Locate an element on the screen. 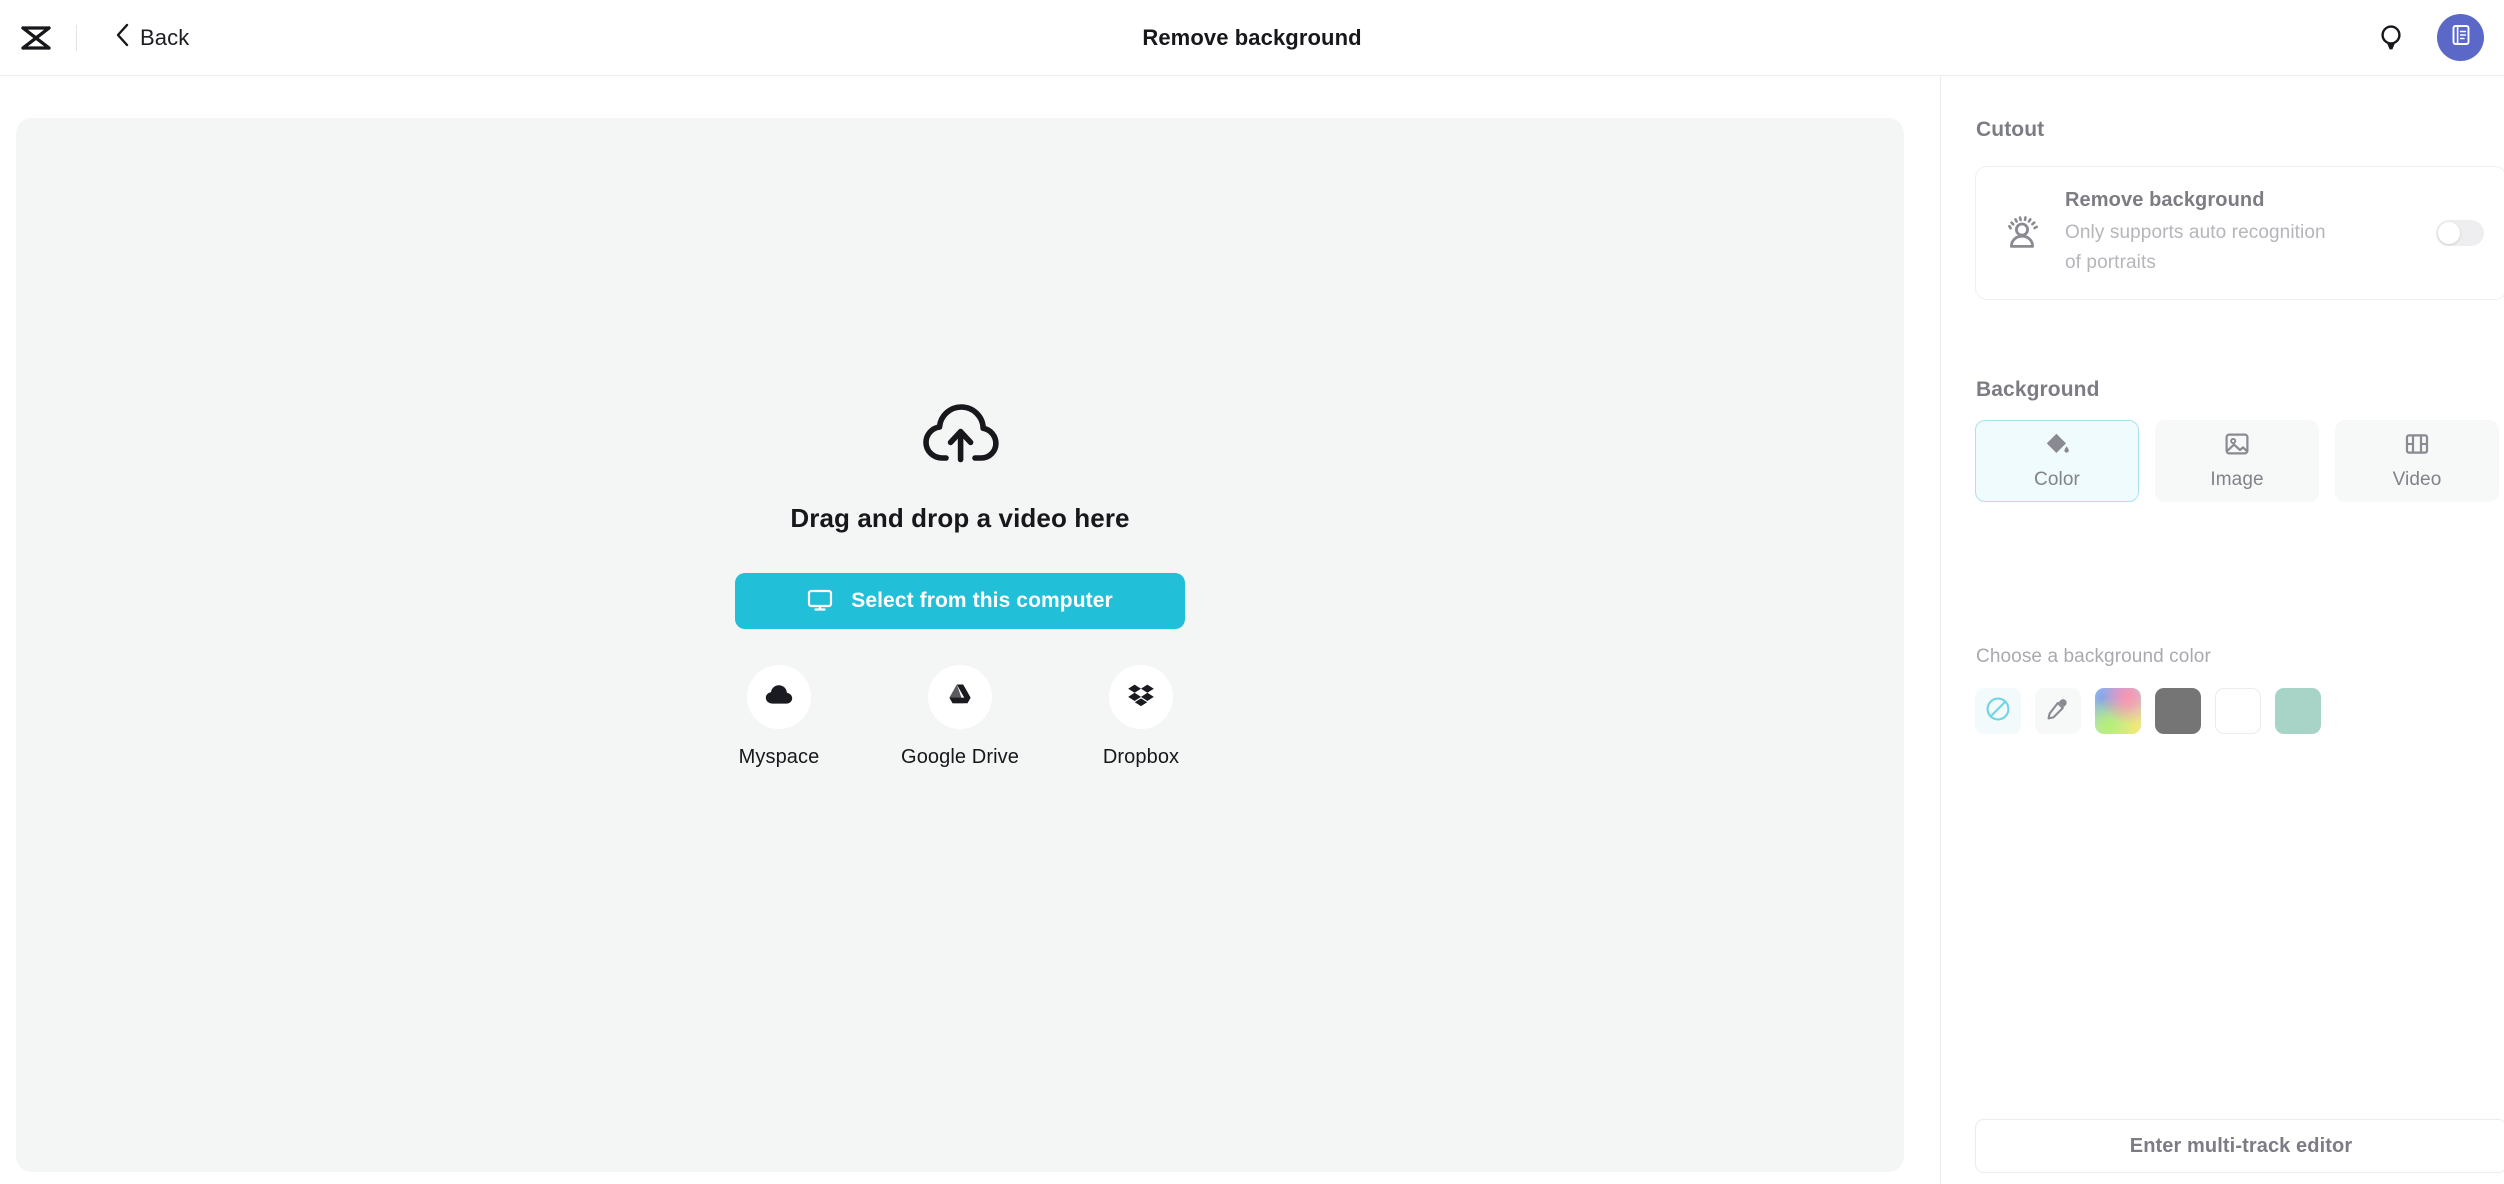 Image resolution: width=2504 pixels, height=1184 pixels. tab-video: Video is located at coordinates (2417, 461).